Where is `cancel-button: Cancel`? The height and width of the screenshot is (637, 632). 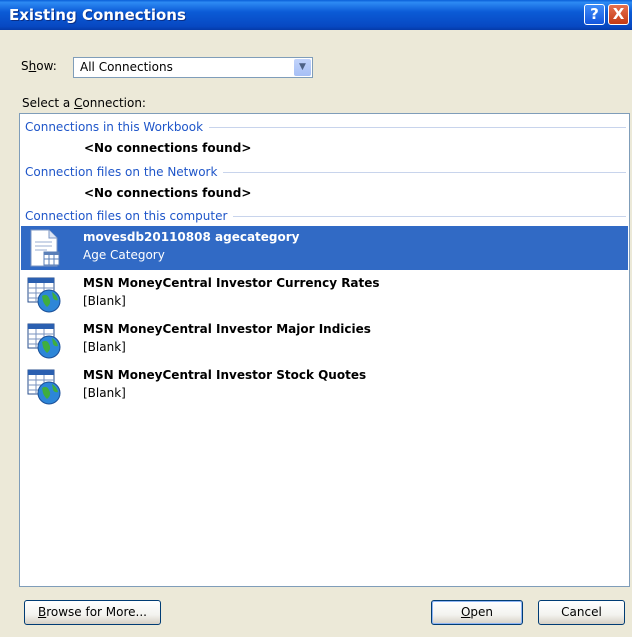 cancel-button: Cancel is located at coordinates (581, 612).